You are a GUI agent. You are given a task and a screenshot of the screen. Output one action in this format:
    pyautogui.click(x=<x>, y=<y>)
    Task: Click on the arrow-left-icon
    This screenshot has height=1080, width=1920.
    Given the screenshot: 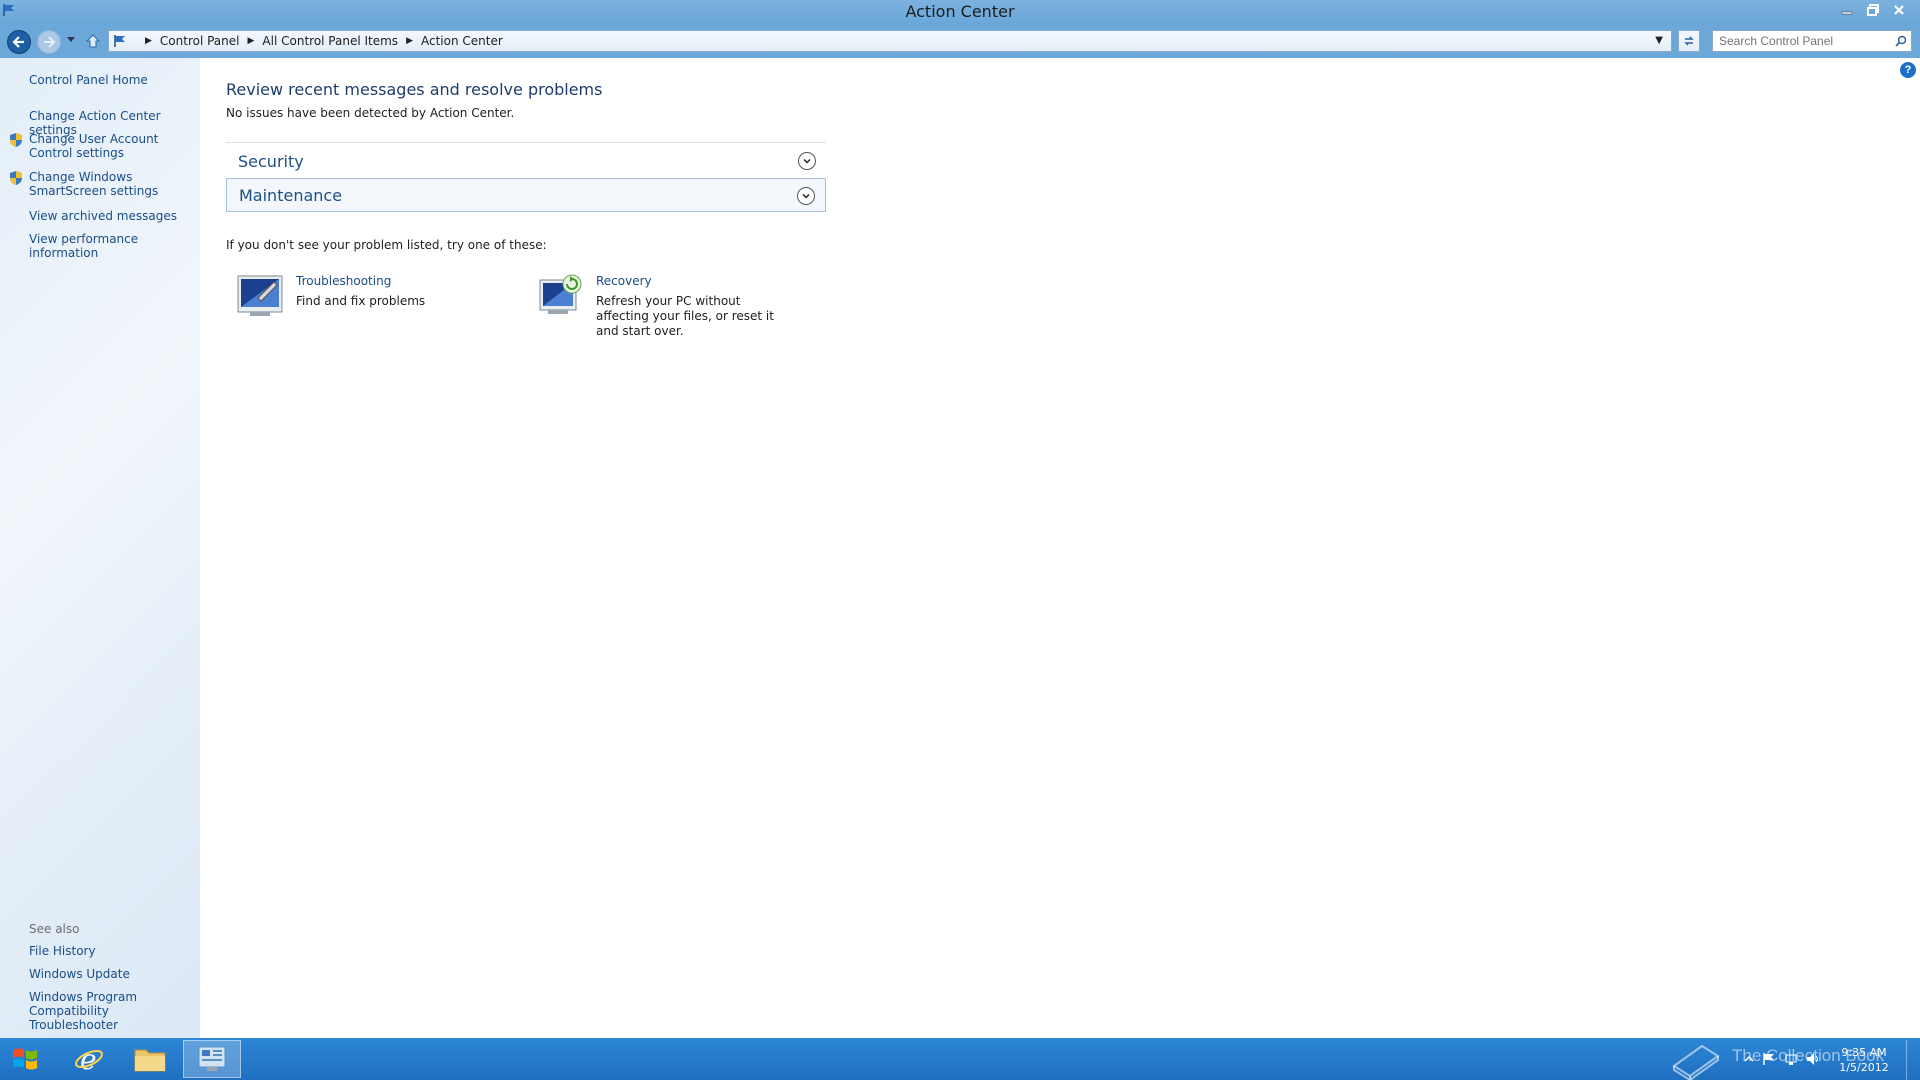 What is the action you would take?
    pyautogui.click(x=18, y=42)
    